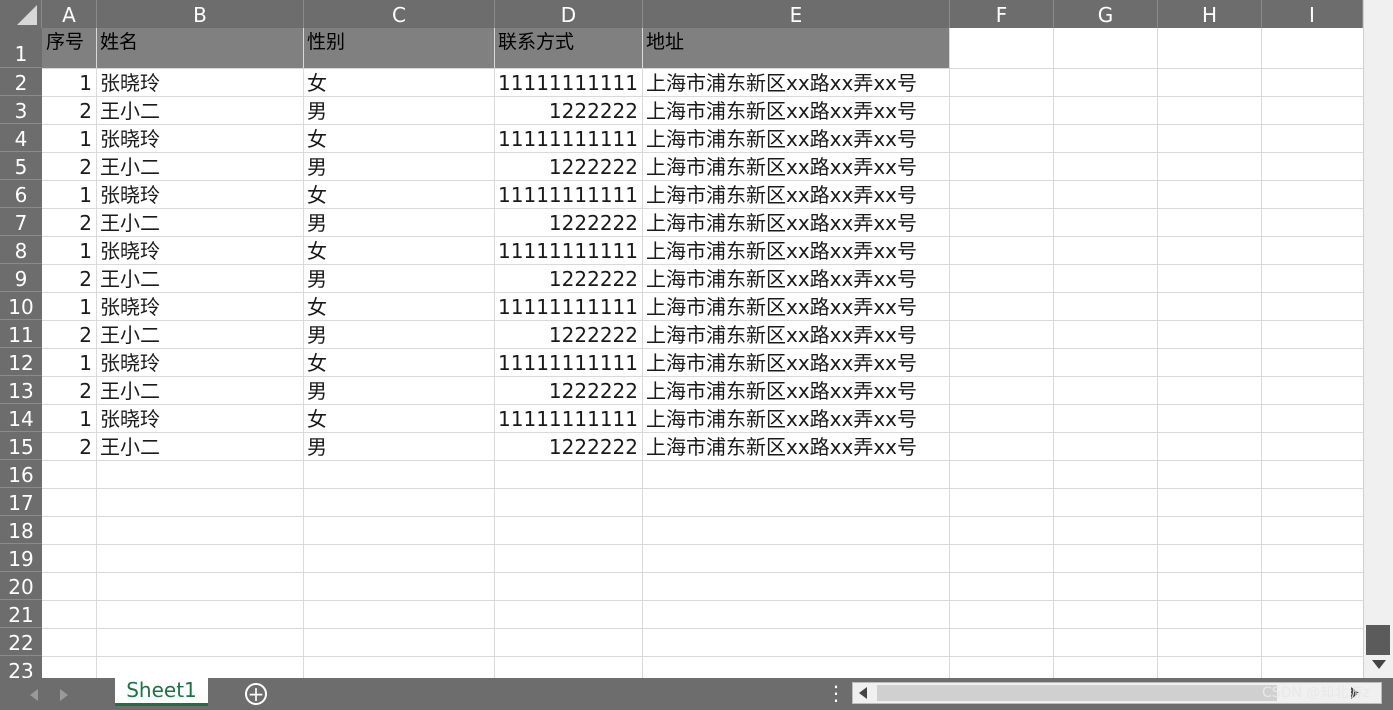 Image resolution: width=1393 pixels, height=710 pixels. What do you see at coordinates (1379, 664) in the screenshot?
I see `scroll-down-arrow-icon` at bounding box center [1379, 664].